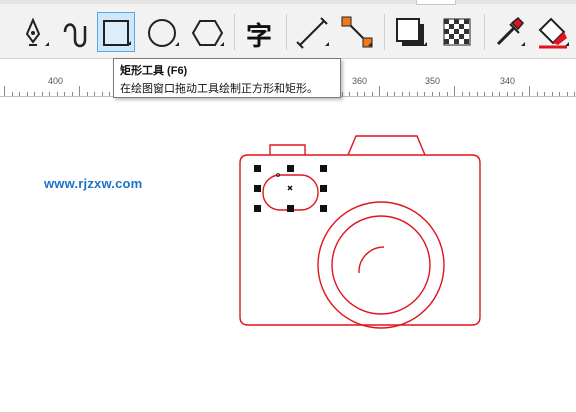 This screenshot has height=412, width=576. I want to click on connector-tool-button, so click(356, 32).